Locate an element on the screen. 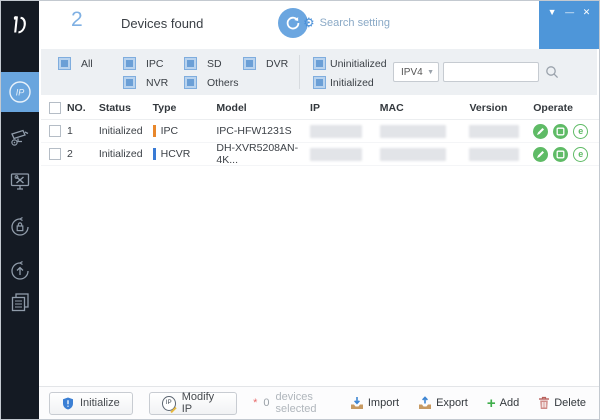 Image resolution: width=600 pixels, height=420 pixels. filter-ipc: IPC is located at coordinates (143, 63).